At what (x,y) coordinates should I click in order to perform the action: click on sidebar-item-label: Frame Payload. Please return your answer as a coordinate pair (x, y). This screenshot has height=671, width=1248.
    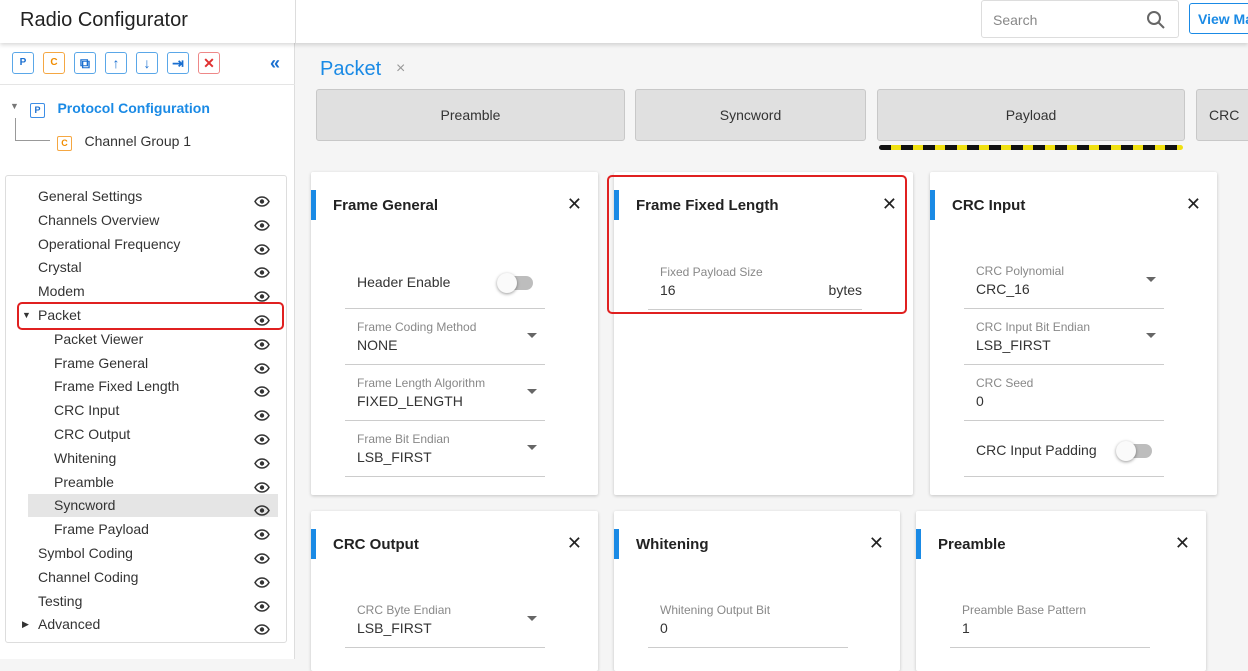
    Looking at the image, I should click on (101, 529).